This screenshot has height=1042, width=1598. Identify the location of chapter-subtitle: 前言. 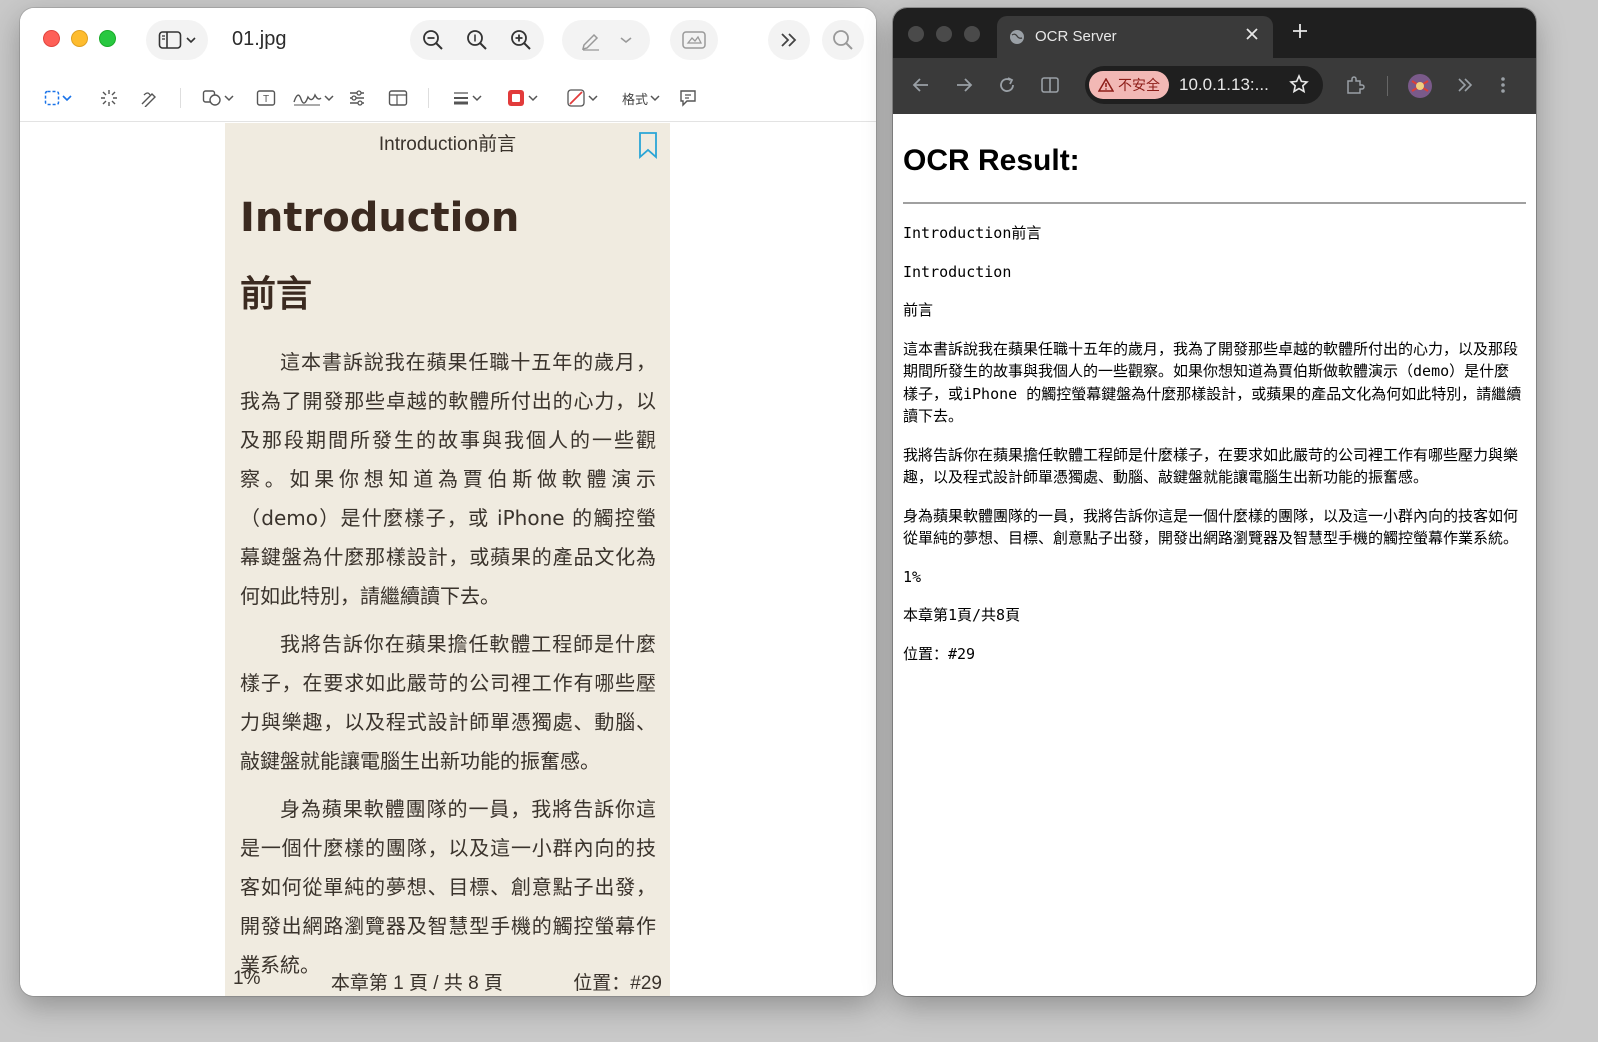
(276, 294).